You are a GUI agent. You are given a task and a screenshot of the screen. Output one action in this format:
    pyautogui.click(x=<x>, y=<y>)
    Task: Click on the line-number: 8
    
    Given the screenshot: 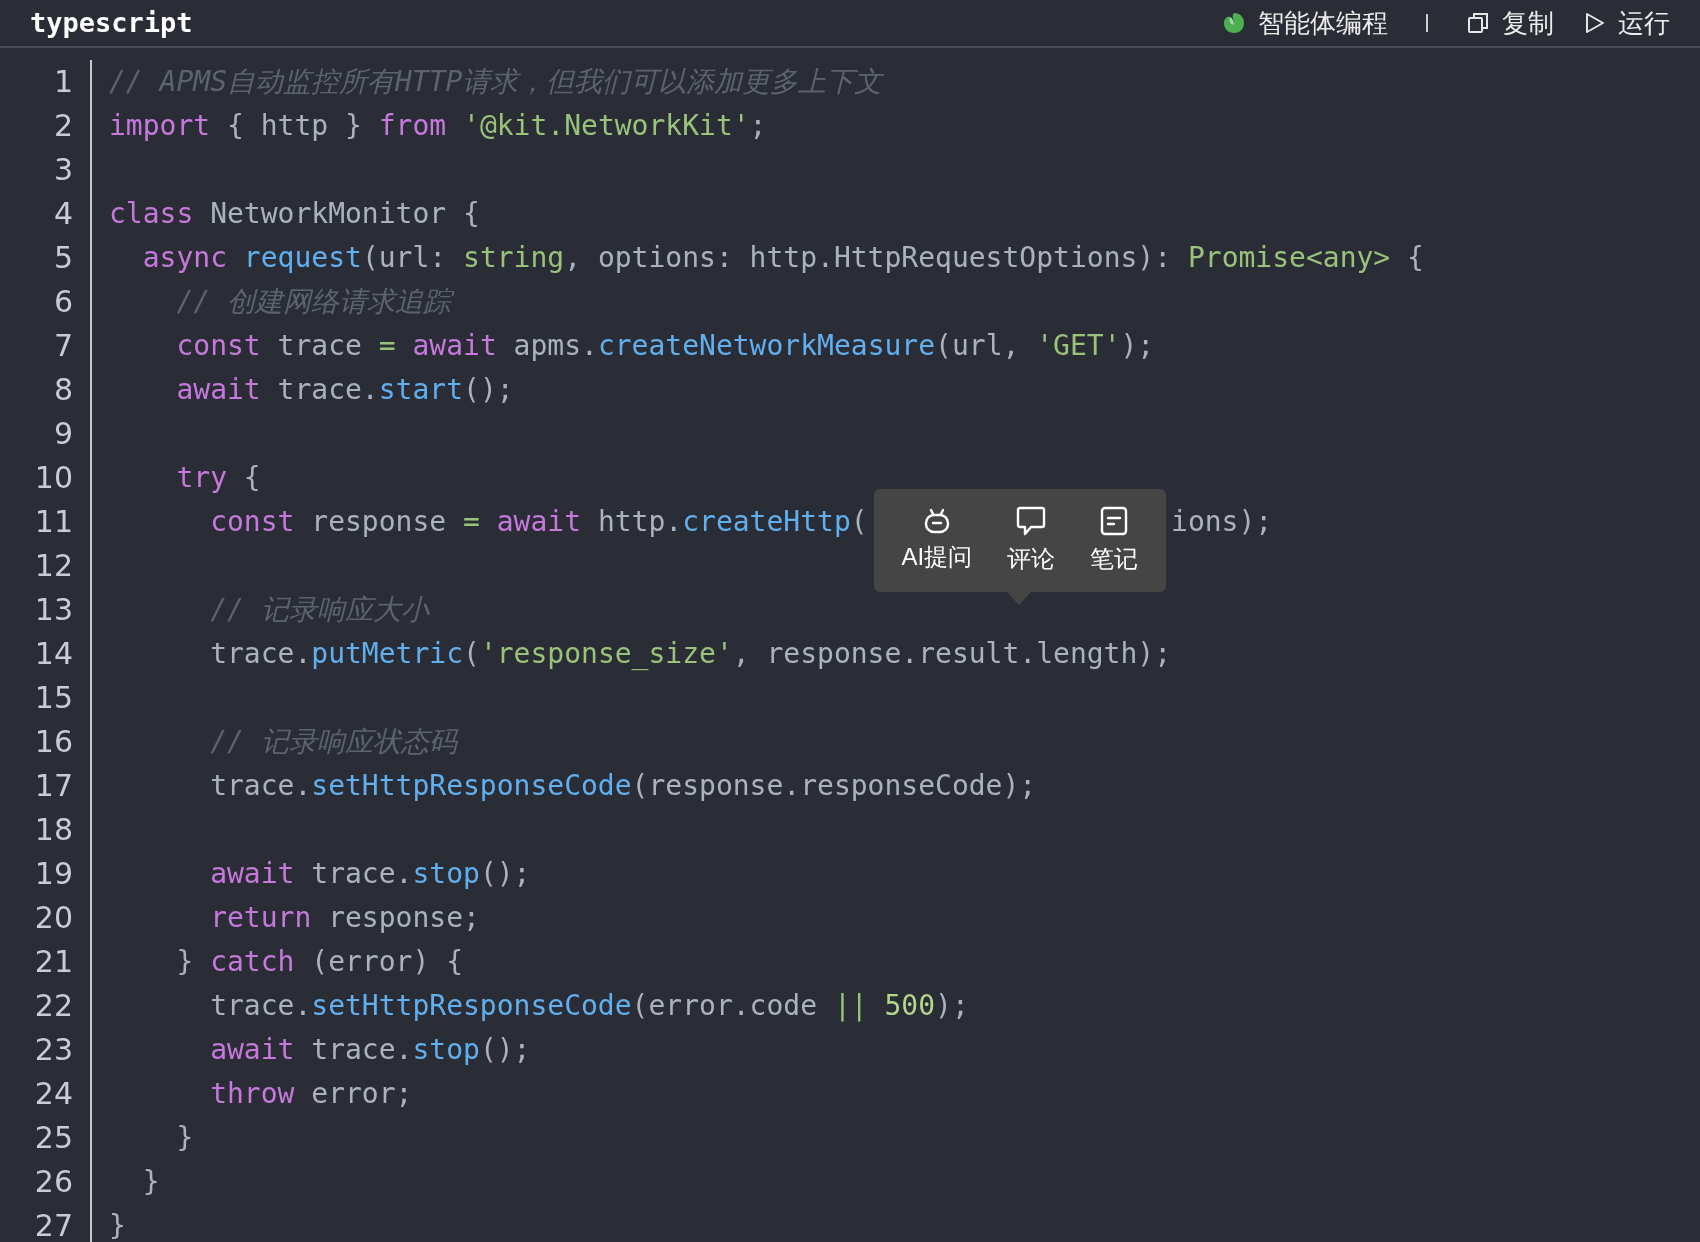 What is the action you would take?
    pyautogui.click(x=63, y=390)
    